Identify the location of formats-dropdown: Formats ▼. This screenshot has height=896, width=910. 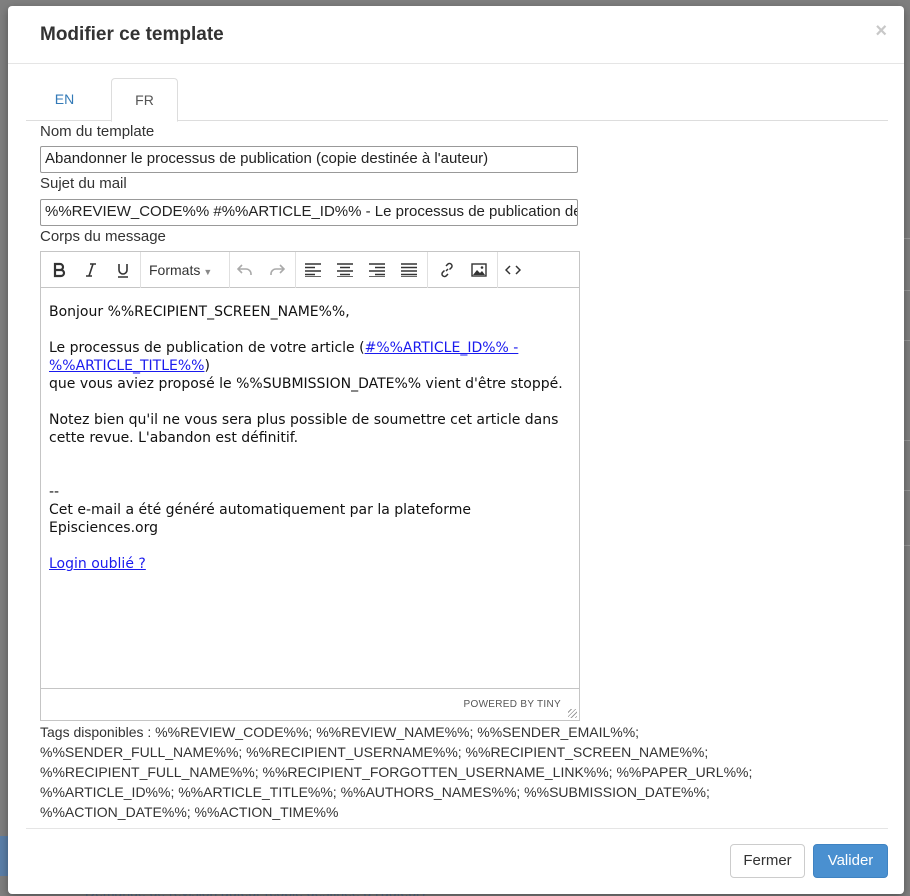
(180, 270).